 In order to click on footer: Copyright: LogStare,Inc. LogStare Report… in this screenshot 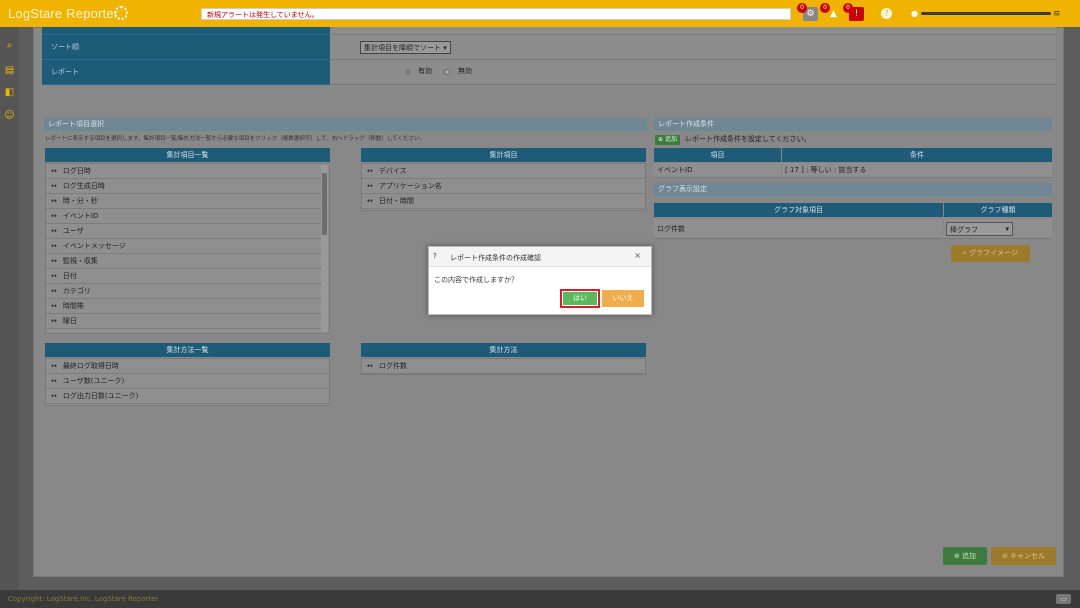, I will do `click(540, 599)`.